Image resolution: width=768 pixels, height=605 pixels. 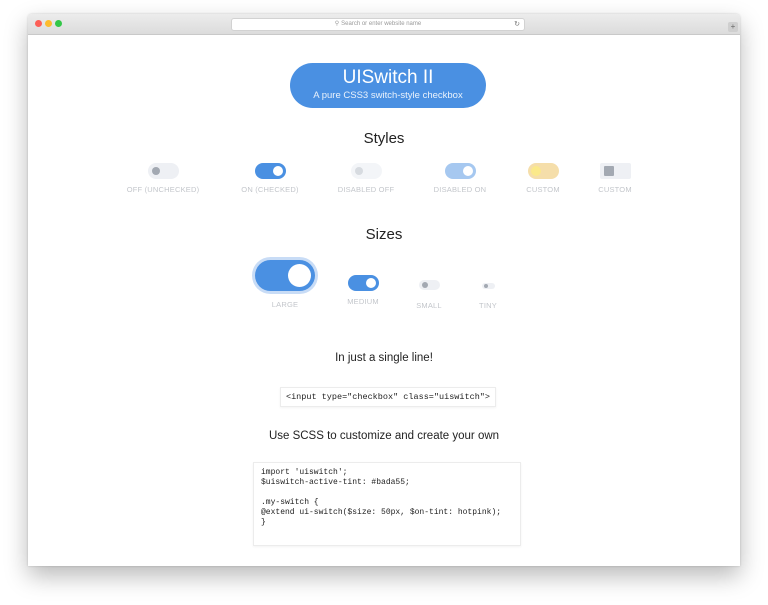 What do you see at coordinates (304, 472) in the screenshot?
I see `code-line: import 'uiswitch';` at bounding box center [304, 472].